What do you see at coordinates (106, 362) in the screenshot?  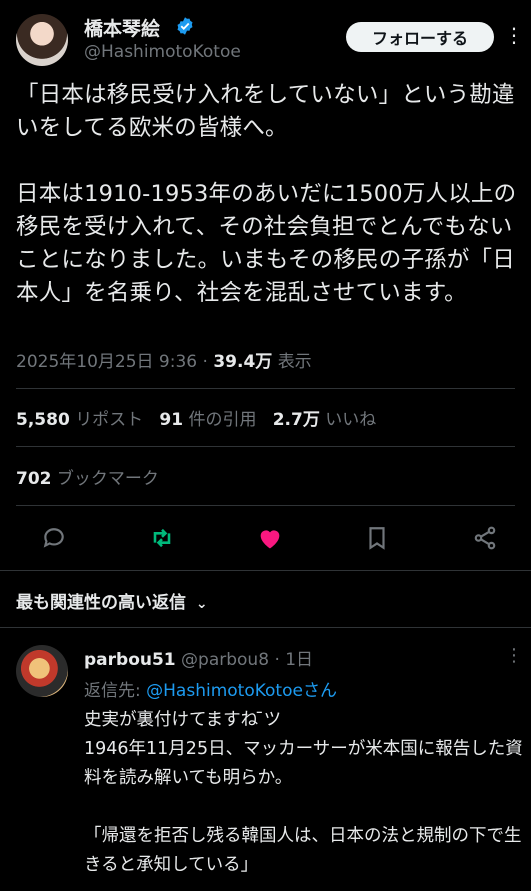 I see `post-timestamp: 2025年10月25日 9:36` at bounding box center [106, 362].